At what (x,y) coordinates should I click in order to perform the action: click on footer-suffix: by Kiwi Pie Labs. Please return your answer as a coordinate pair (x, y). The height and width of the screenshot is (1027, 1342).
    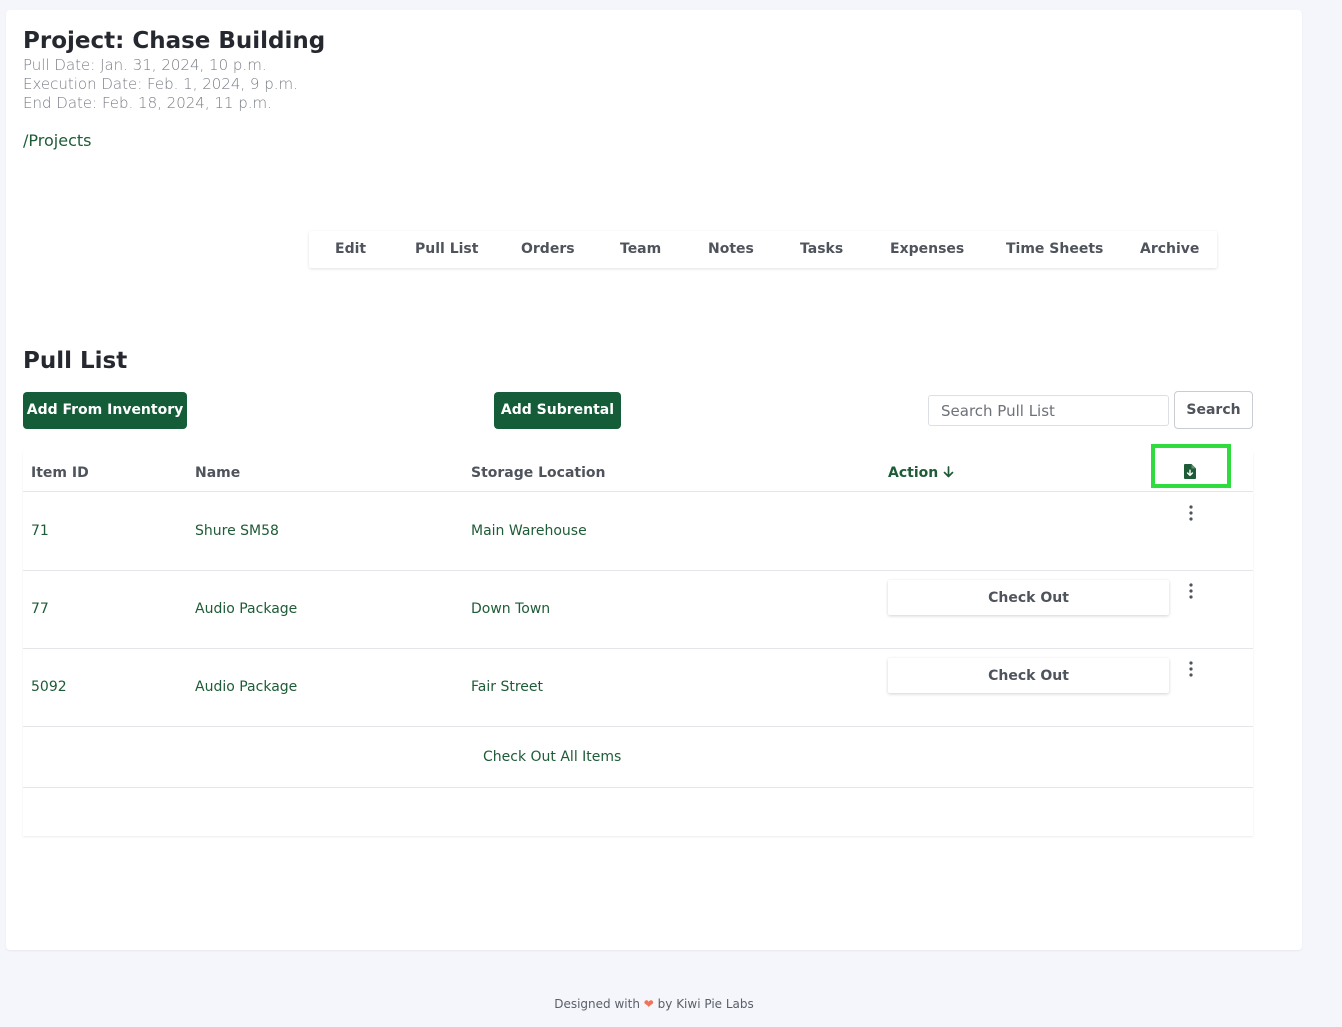
    Looking at the image, I should click on (705, 1004).